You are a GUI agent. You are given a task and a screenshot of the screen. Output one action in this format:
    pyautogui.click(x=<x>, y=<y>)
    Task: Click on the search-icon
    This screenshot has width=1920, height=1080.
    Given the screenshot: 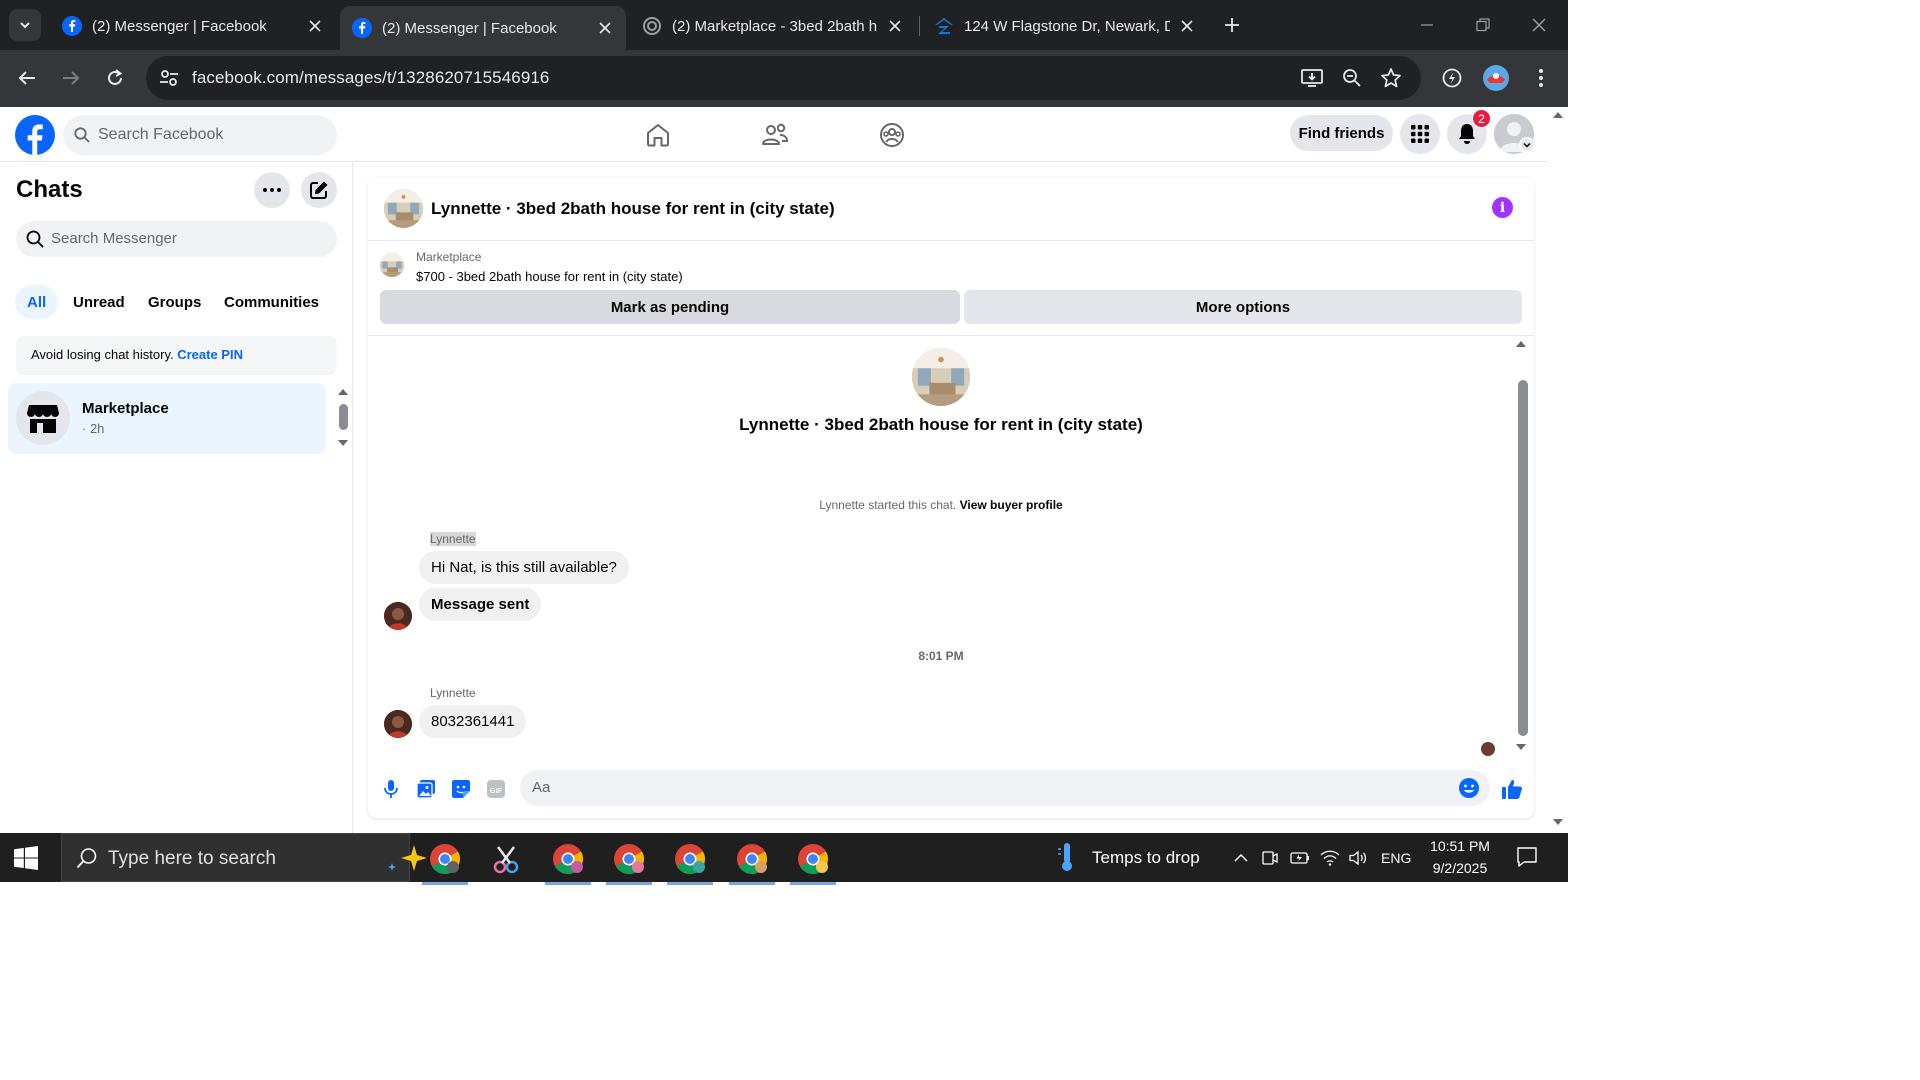 What is the action you would take?
    pyautogui.click(x=35, y=239)
    